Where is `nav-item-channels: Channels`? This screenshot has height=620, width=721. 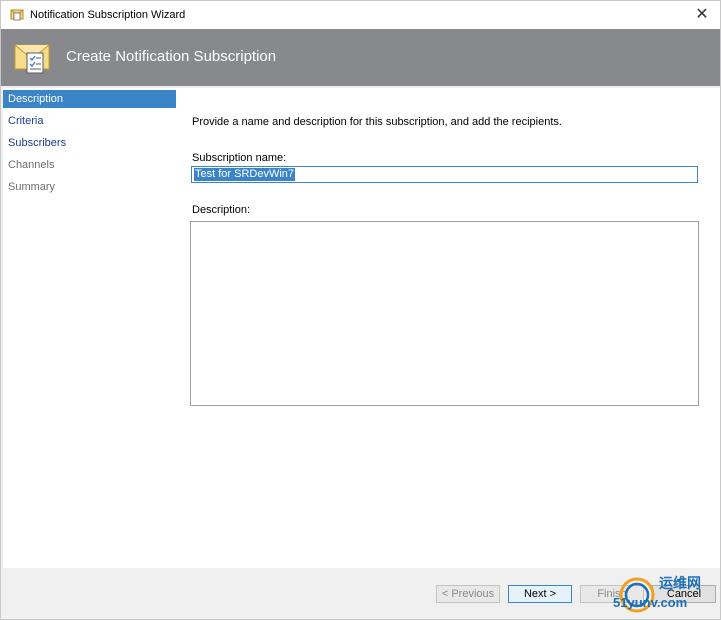
nav-item-channels: Channels is located at coordinates (89, 165).